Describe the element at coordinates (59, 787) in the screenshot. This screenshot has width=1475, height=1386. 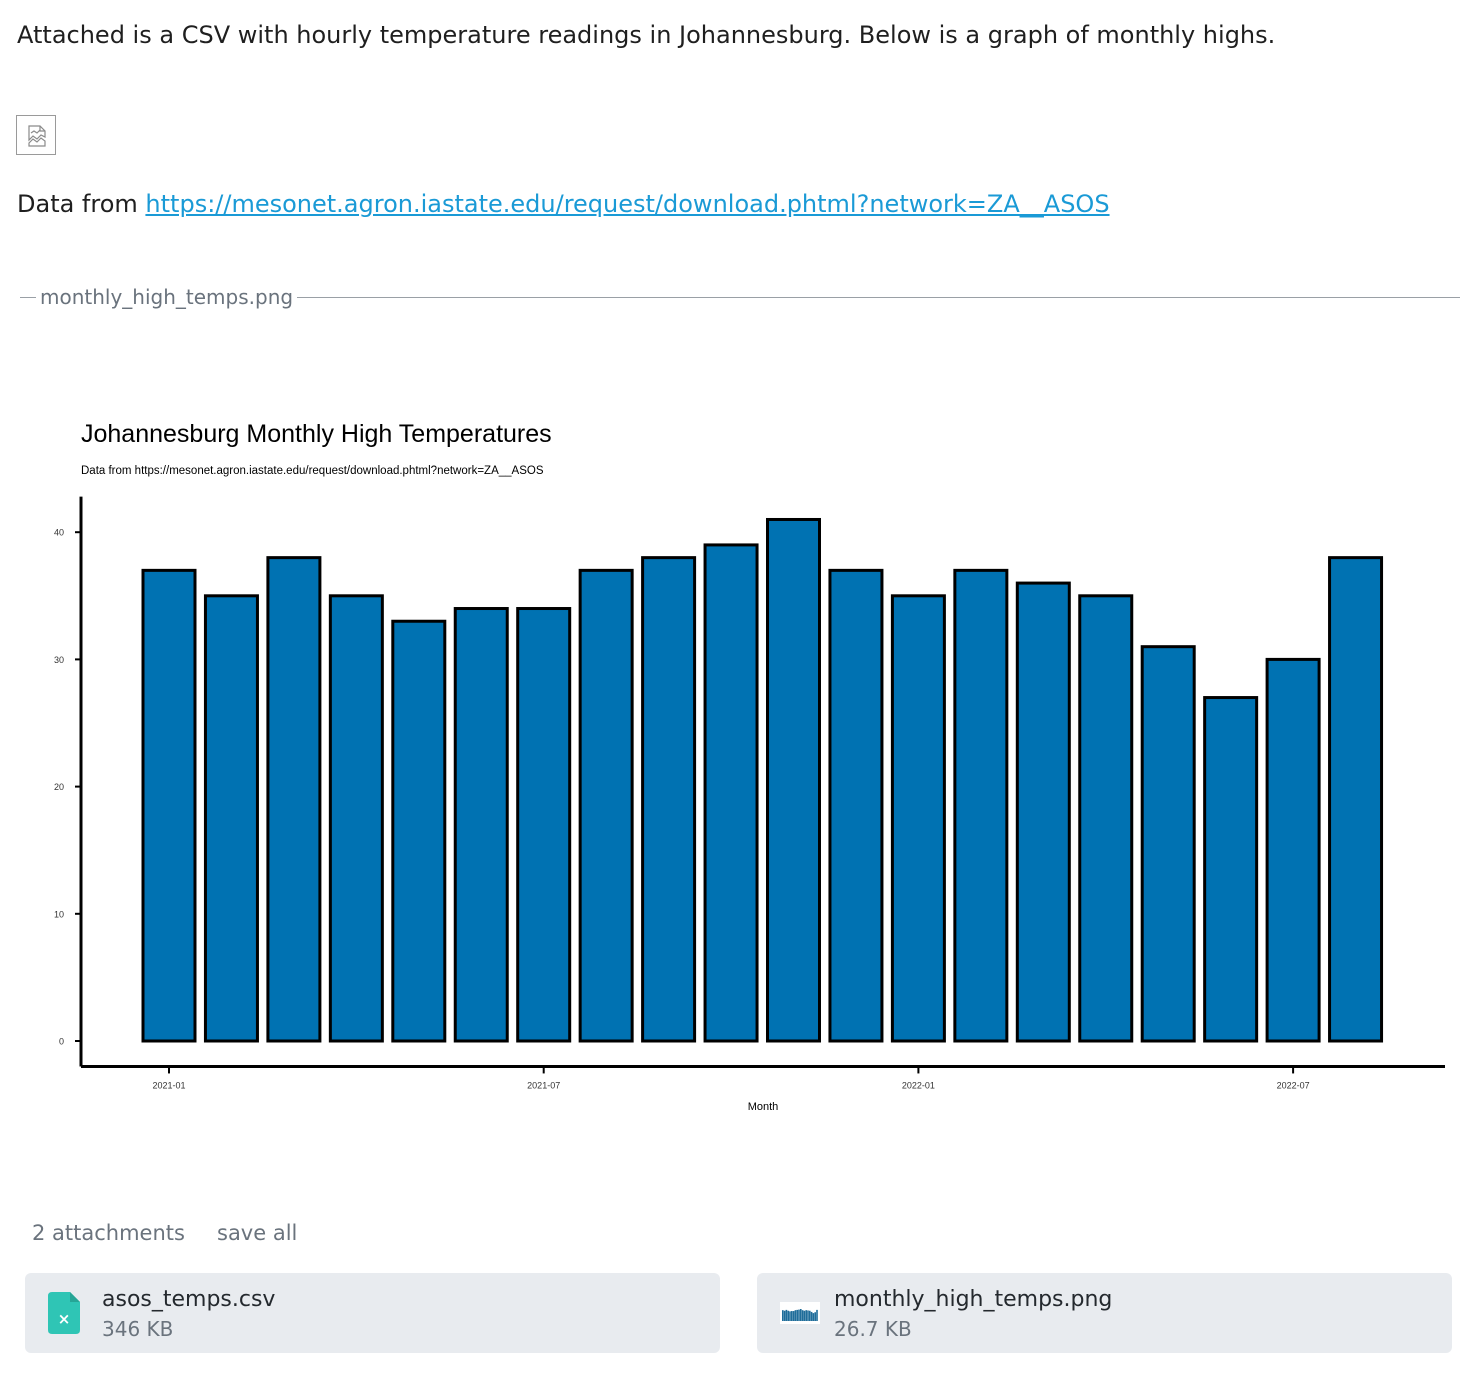
I see `y-tick-label: 20` at that location.